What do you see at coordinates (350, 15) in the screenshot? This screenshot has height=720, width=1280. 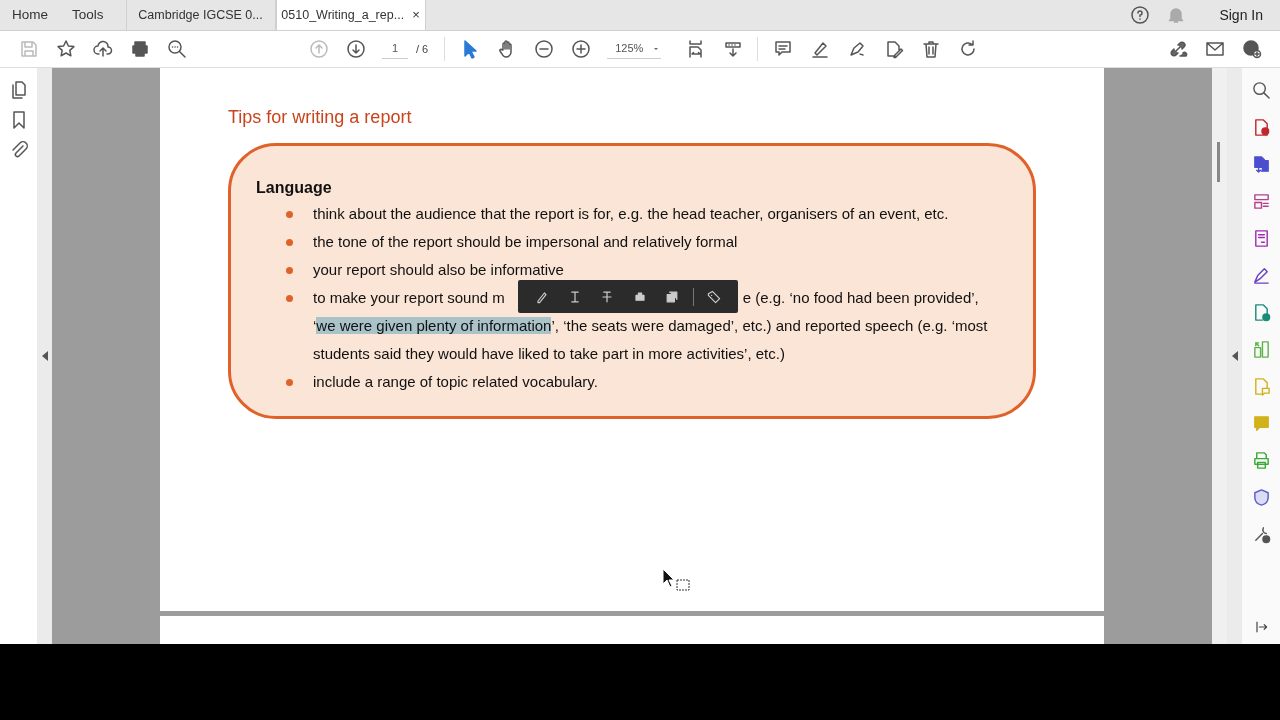 I see `document-tab: 0510_Writing_a_rep... ×` at bounding box center [350, 15].